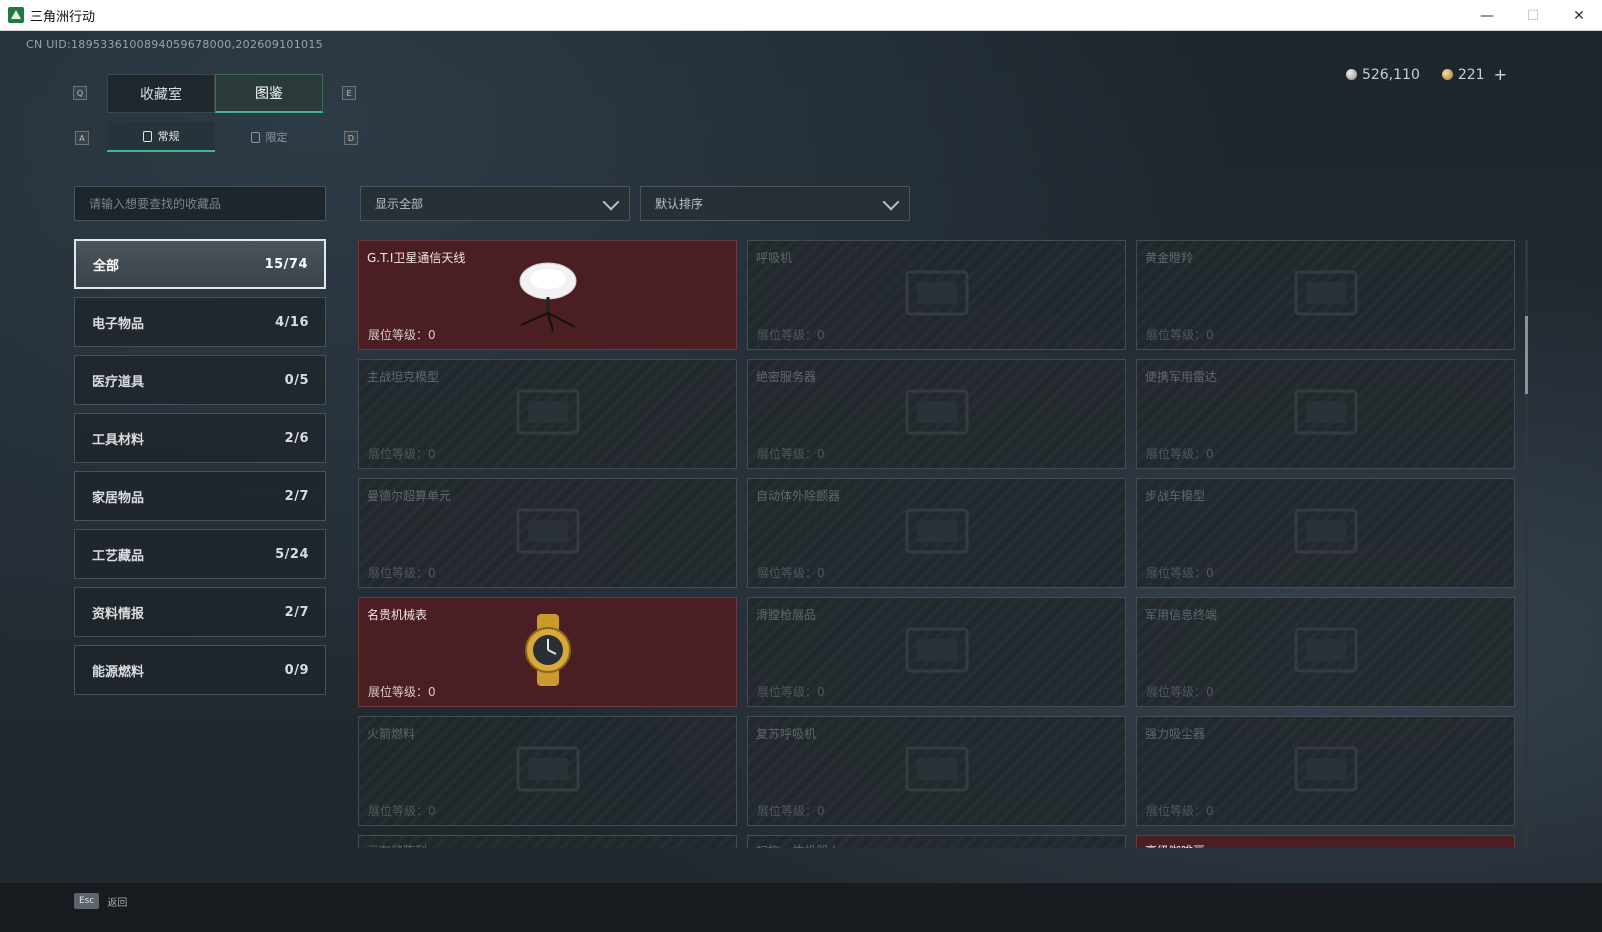 This screenshot has width=1602, height=932. I want to click on add-currency-button: +, so click(1500, 74).